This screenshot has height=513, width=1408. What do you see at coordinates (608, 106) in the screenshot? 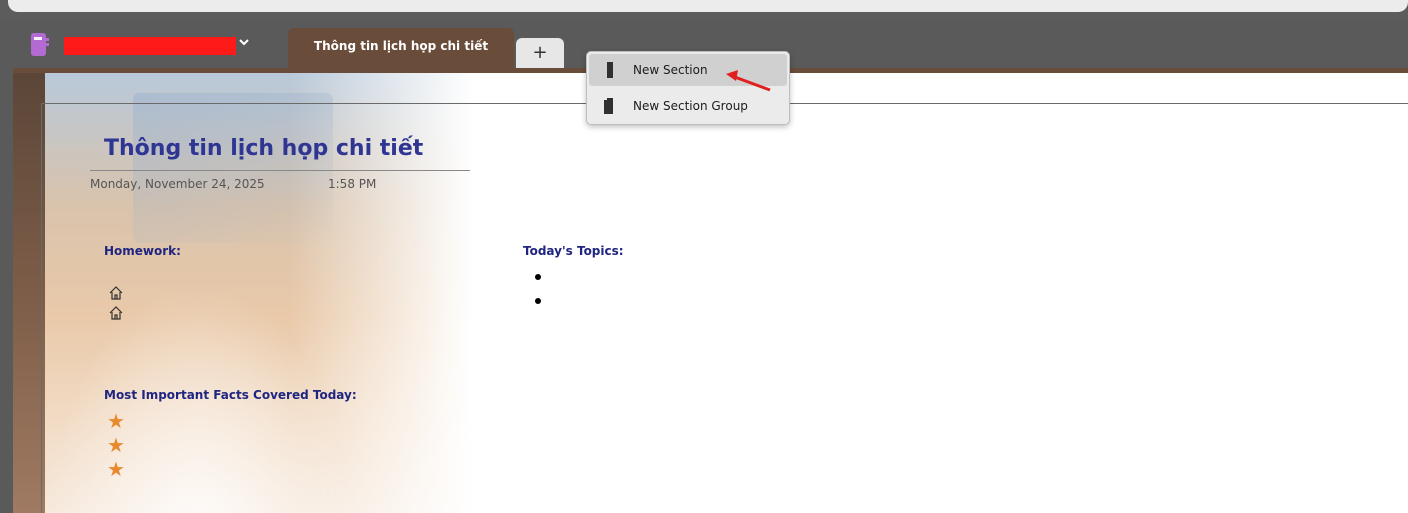
I see `section-group-icon` at bounding box center [608, 106].